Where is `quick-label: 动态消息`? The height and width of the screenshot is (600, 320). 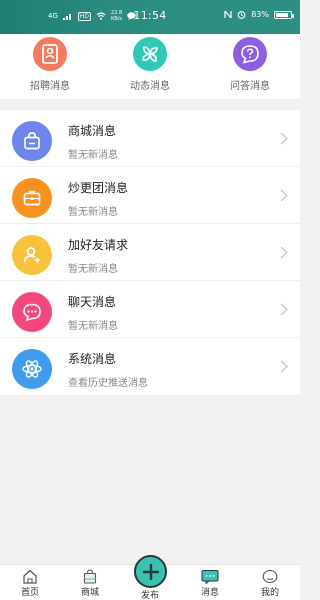 quick-label: 动态消息 is located at coordinates (150, 86).